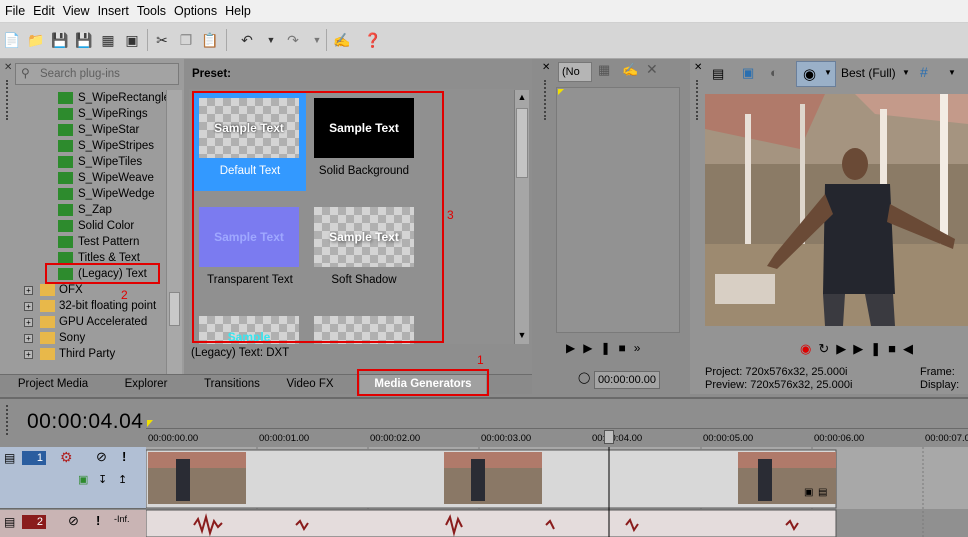 Image resolution: width=968 pixels, height=537 pixels. Describe the element at coordinates (116, 11) in the screenshot. I see `menu-insert: Insert` at that location.